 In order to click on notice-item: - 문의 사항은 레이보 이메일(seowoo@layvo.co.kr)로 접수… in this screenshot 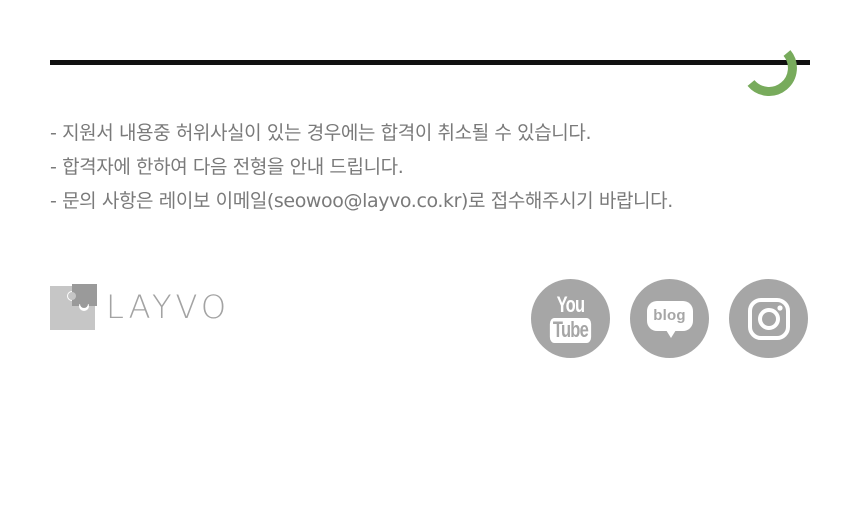, I will do `click(361, 201)`.